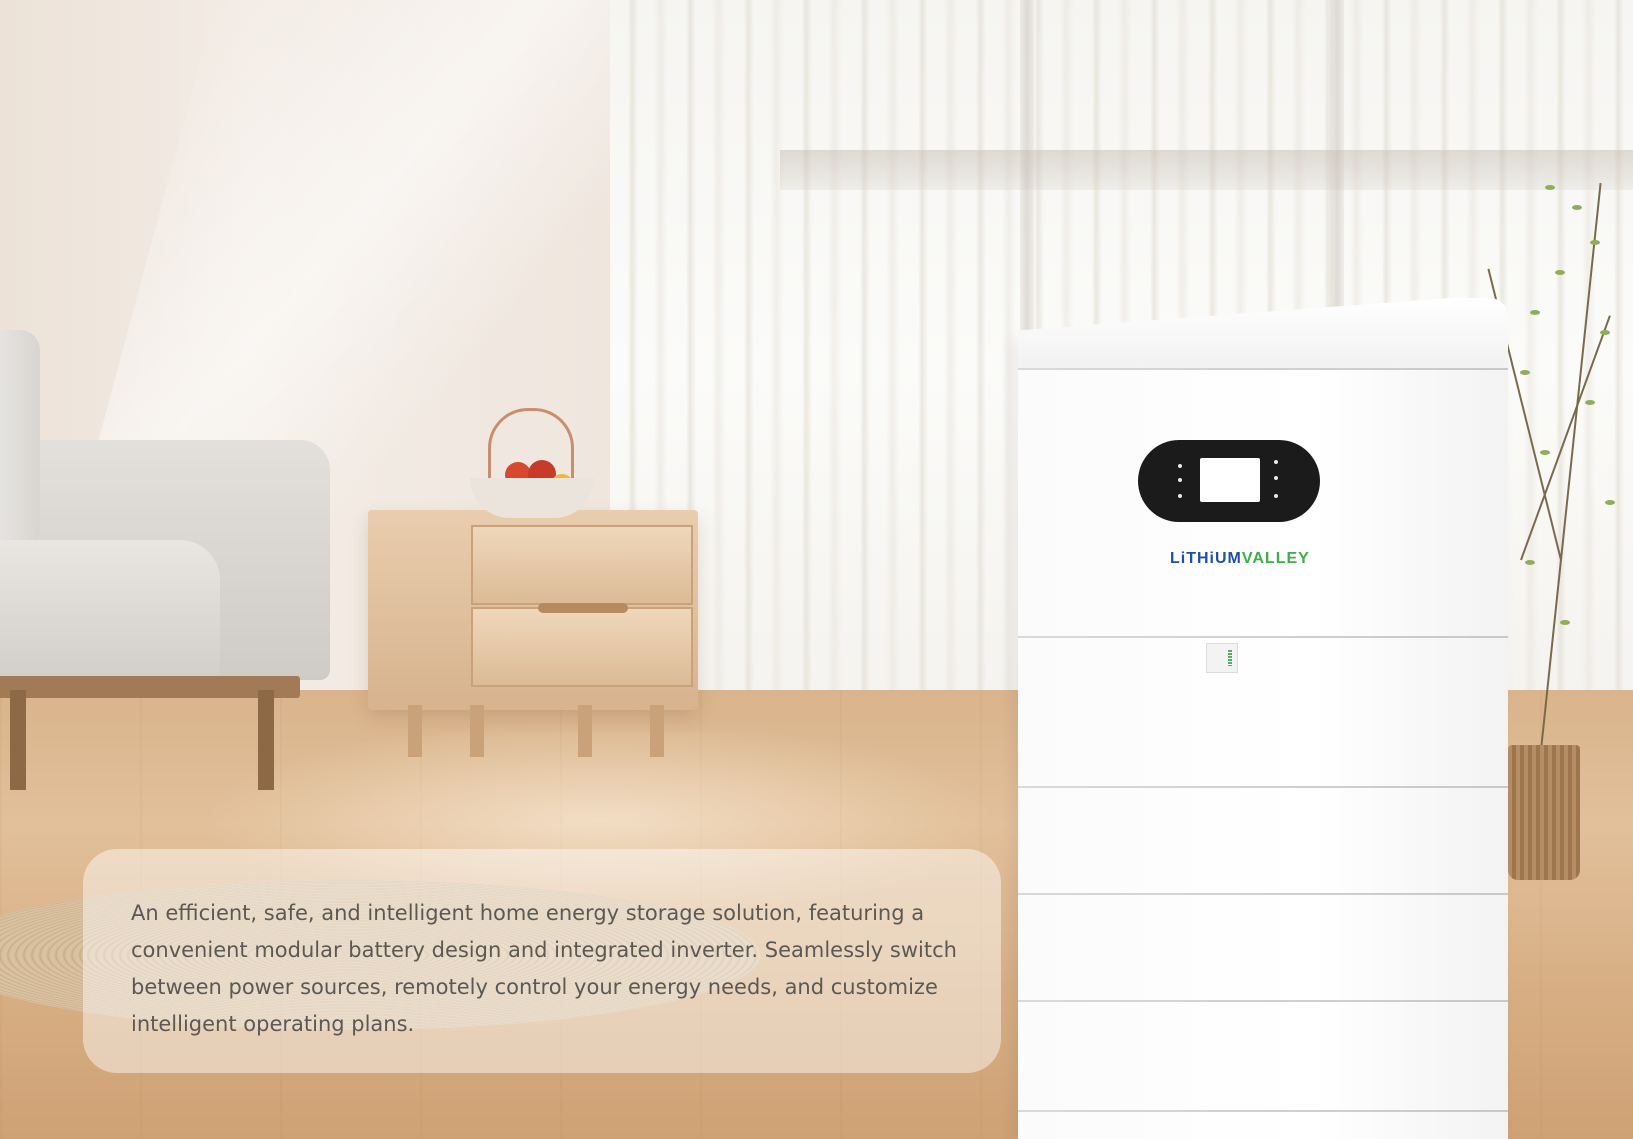 Image resolution: width=1633 pixels, height=1139 pixels. I want to click on brand-logo: LiTHiUMVALLEY, so click(1240, 559).